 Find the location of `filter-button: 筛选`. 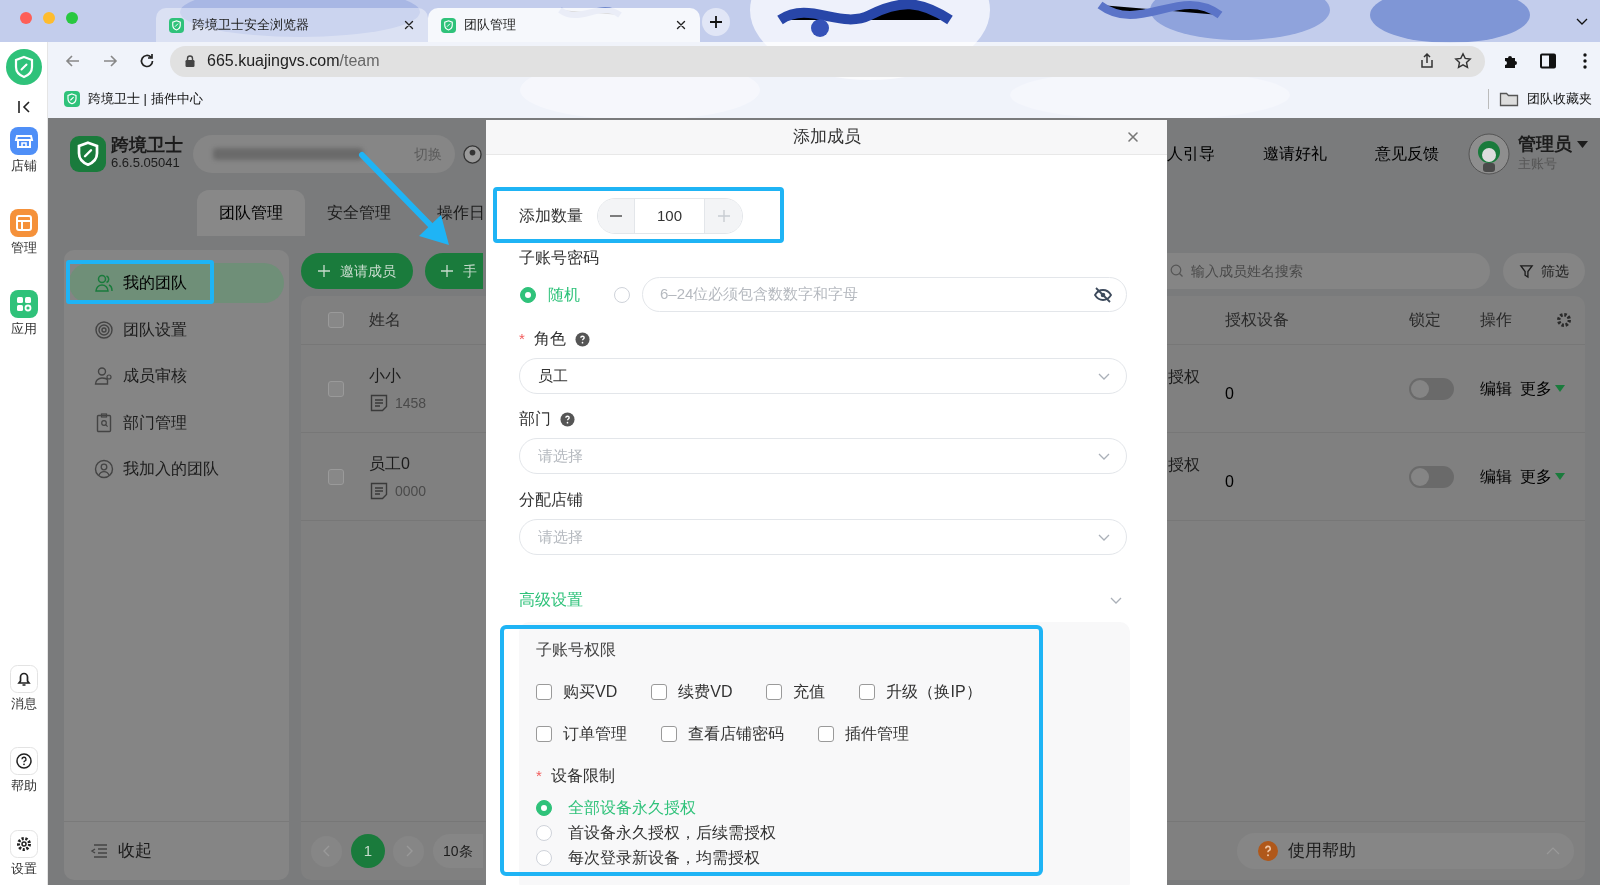

filter-button: 筛选 is located at coordinates (1544, 271).